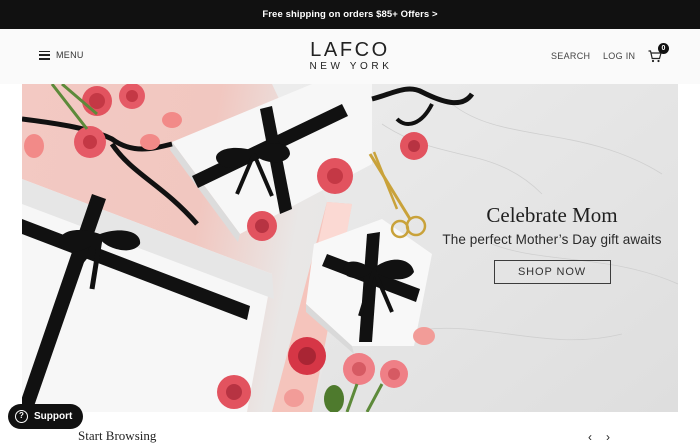 The width and height of the screenshot is (700, 444). What do you see at coordinates (552, 239) in the screenshot?
I see `hero-subtitle: The perfect Mother’s Day gift awaits` at bounding box center [552, 239].